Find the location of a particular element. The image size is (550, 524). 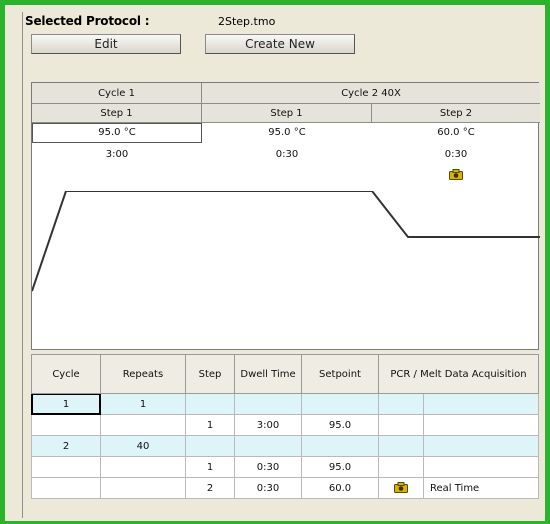

step-temp-c2s2: 60.0 °C is located at coordinates (456, 132).